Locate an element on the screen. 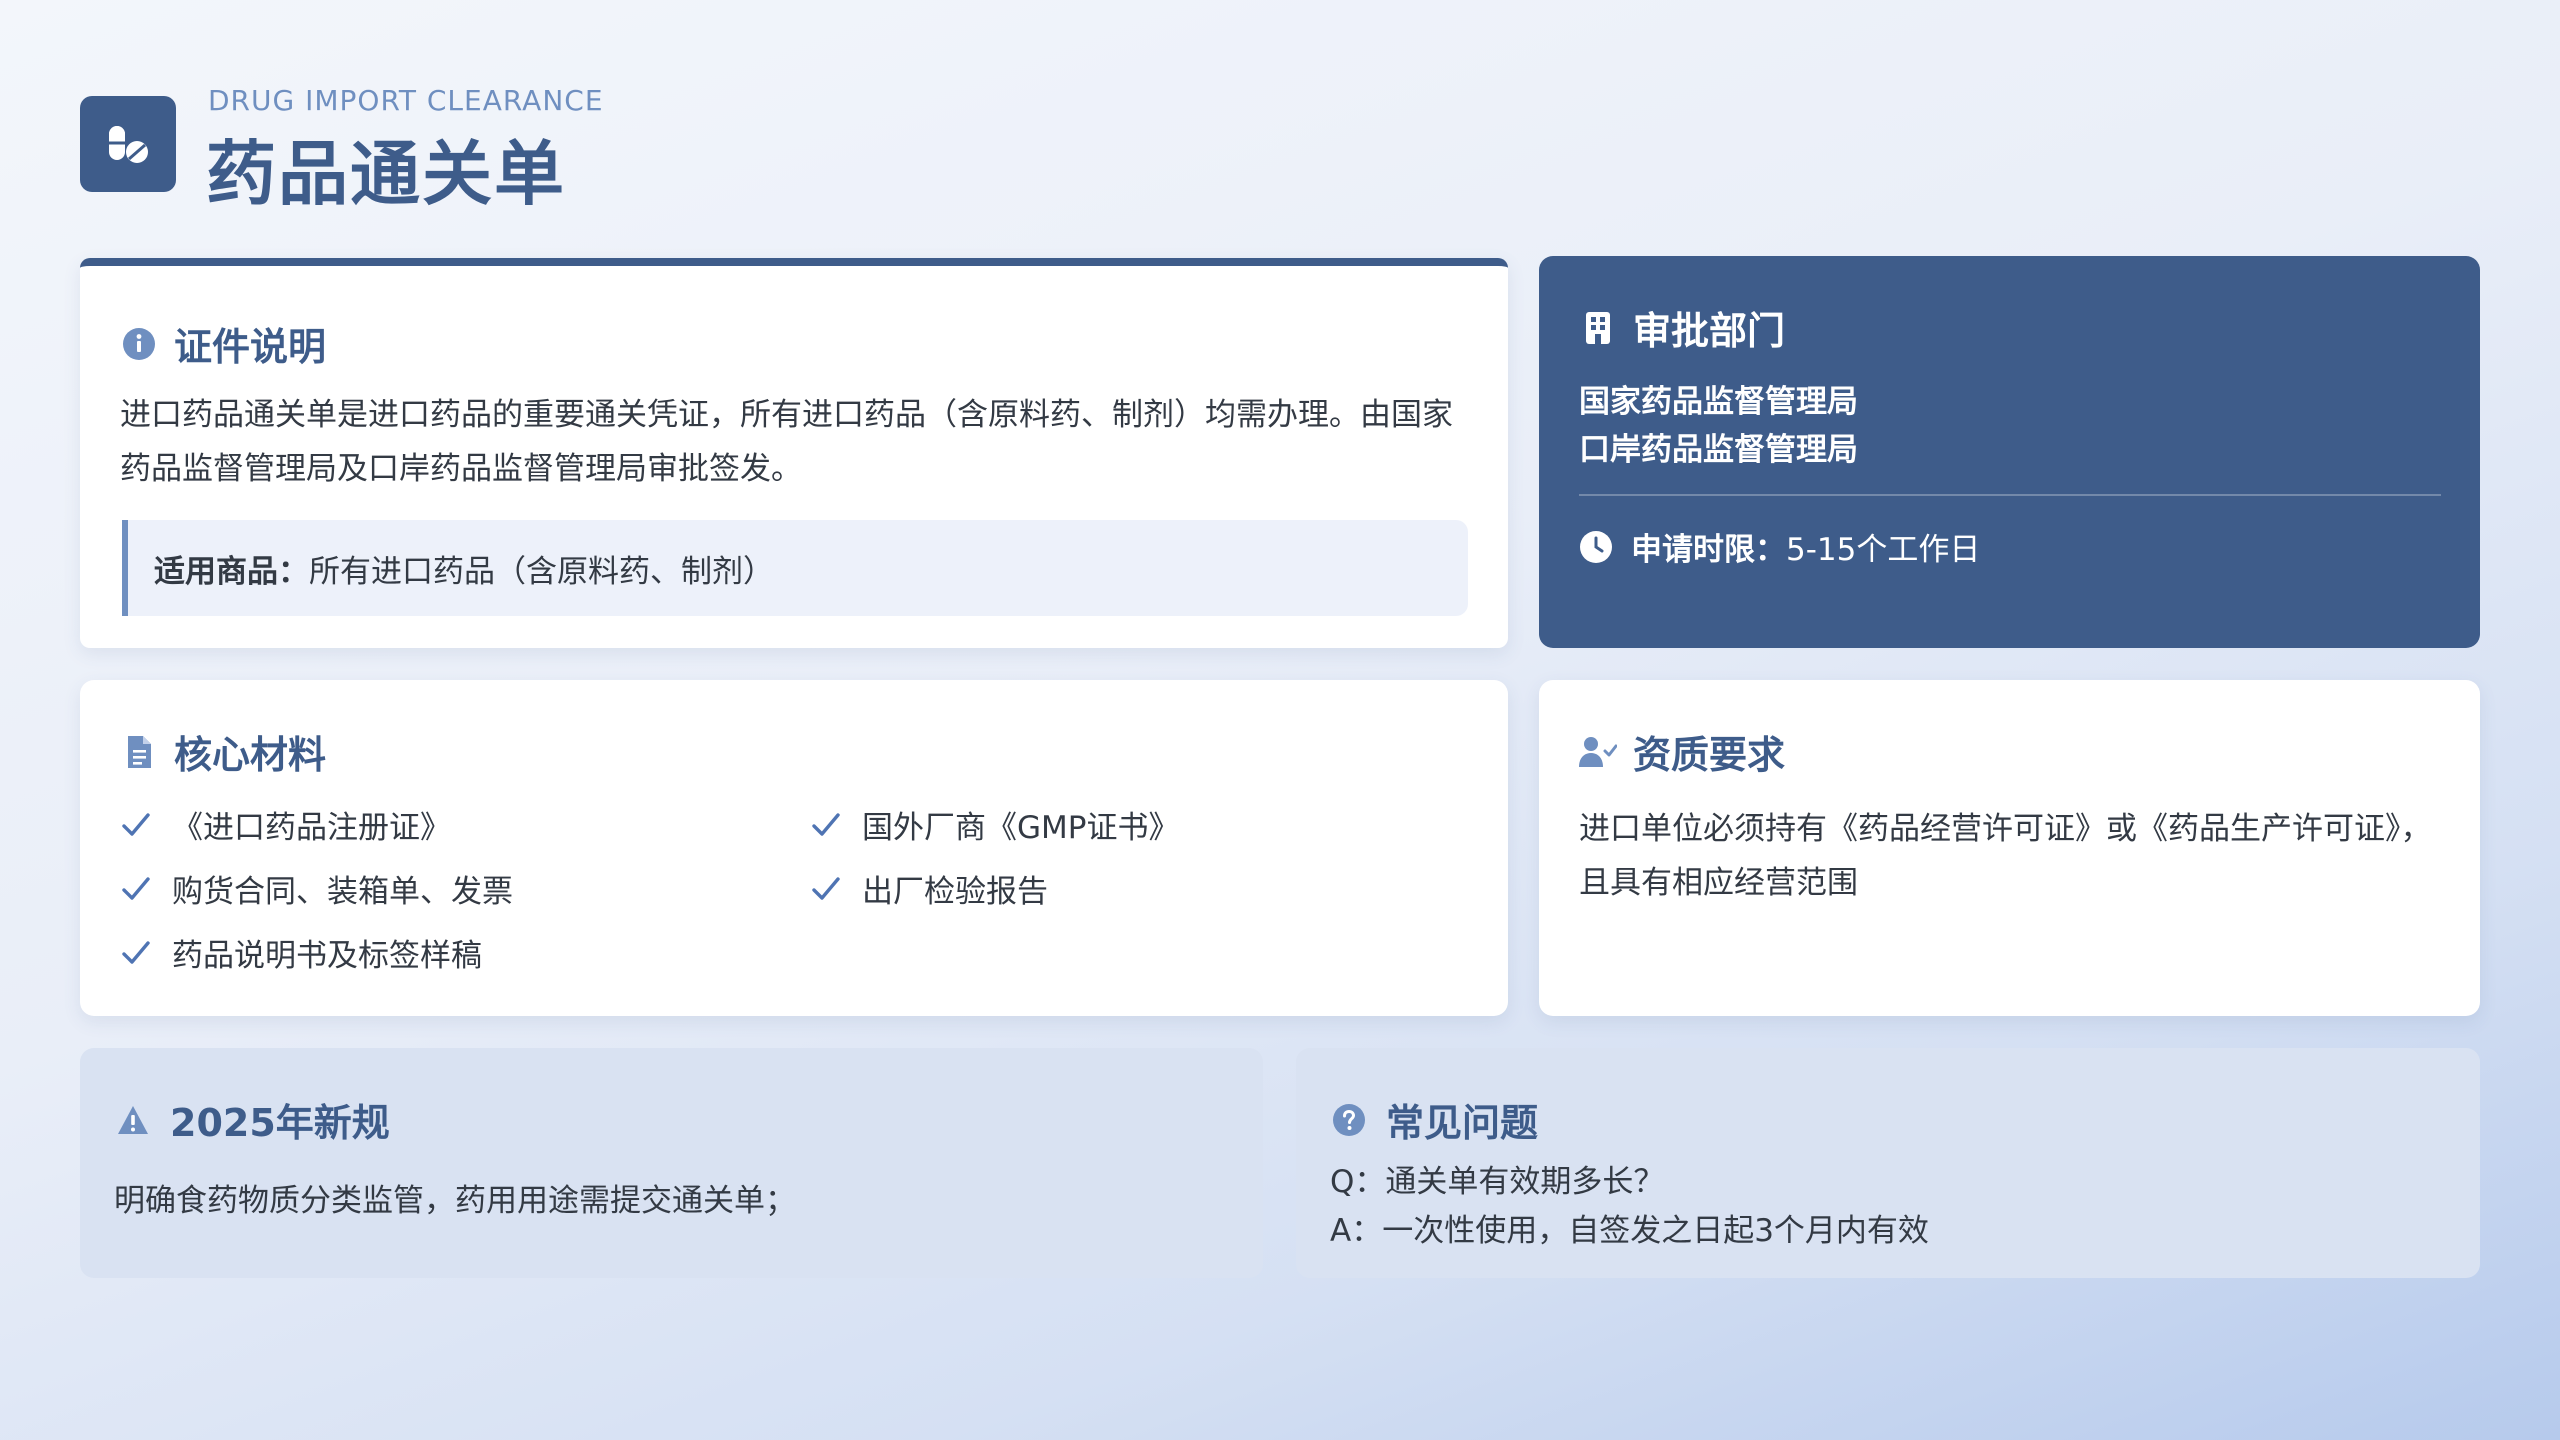 This screenshot has width=2560, height=1440. faq-question: Q：通关单有效期多长？ is located at coordinates (1497, 1182).